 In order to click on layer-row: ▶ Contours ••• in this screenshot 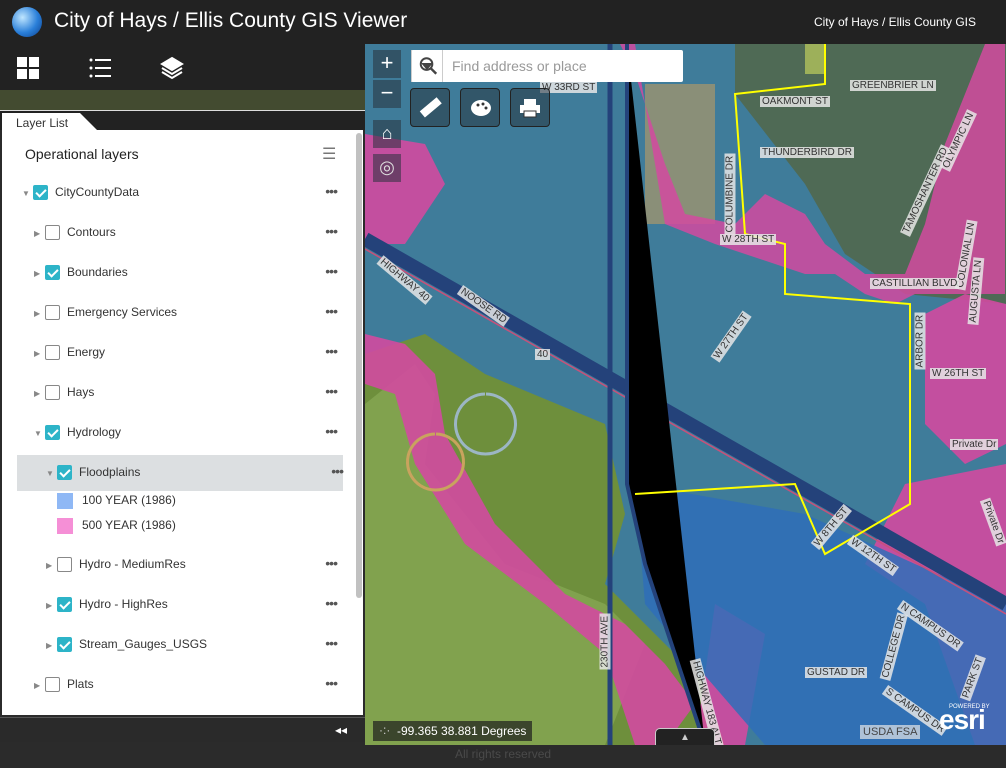, I will do `click(177, 233)`.